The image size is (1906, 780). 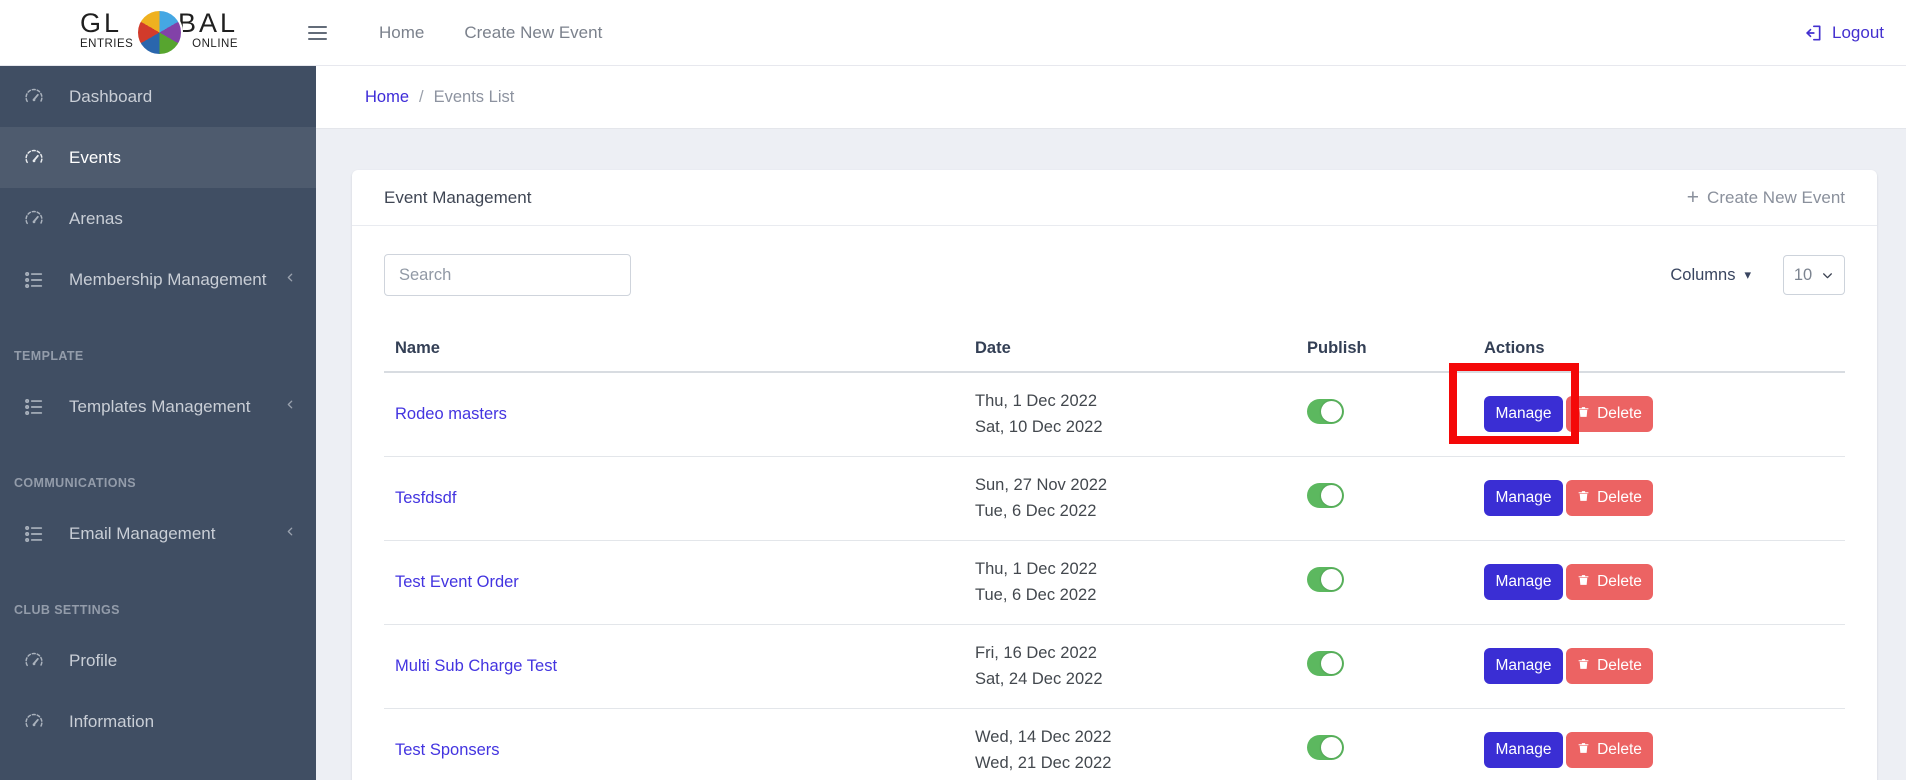 What do you see at coordinates (1114, 275) in the screenshot?
I see `table-controls: Columns ▾ 10` at bounding box center [1114, 275].